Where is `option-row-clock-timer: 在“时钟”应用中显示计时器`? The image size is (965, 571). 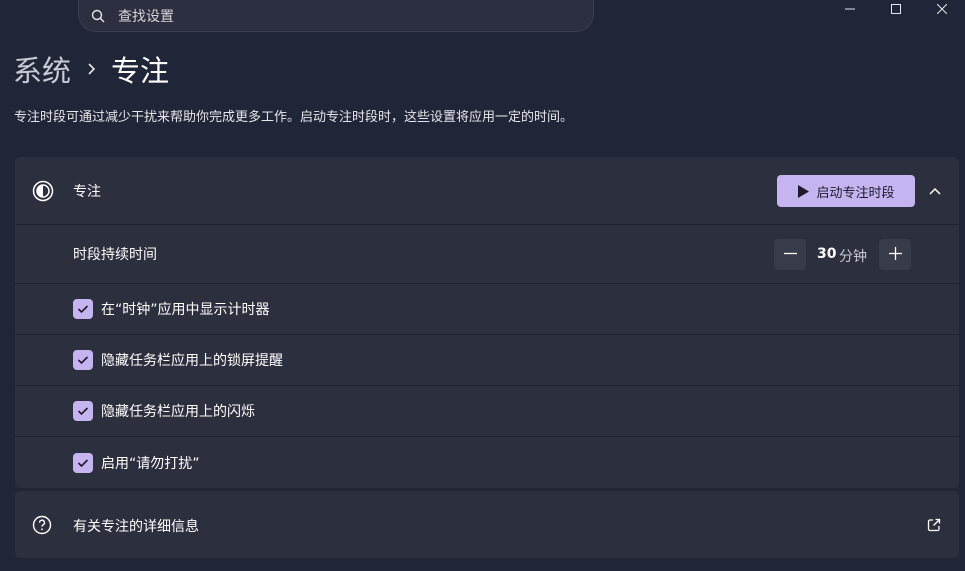 option-row-clock-timer: 在“时钟”应用中显示计时器 is located at coordinates (487, 309).